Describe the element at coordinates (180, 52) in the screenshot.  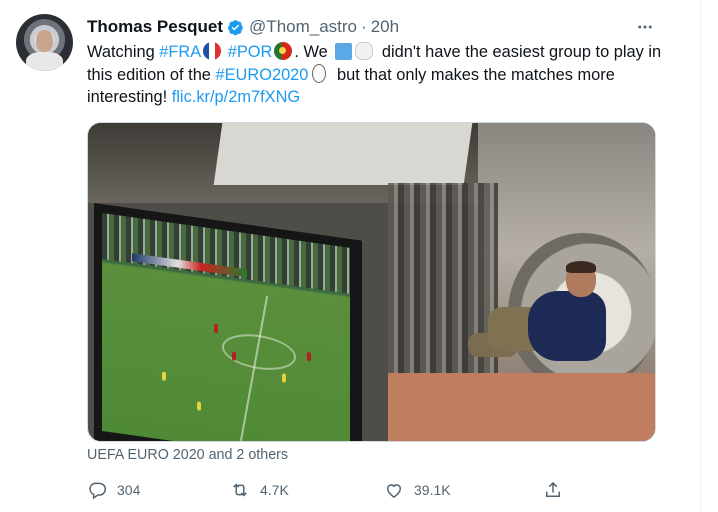
I see `hashtag-fra: #FRA` at that location.